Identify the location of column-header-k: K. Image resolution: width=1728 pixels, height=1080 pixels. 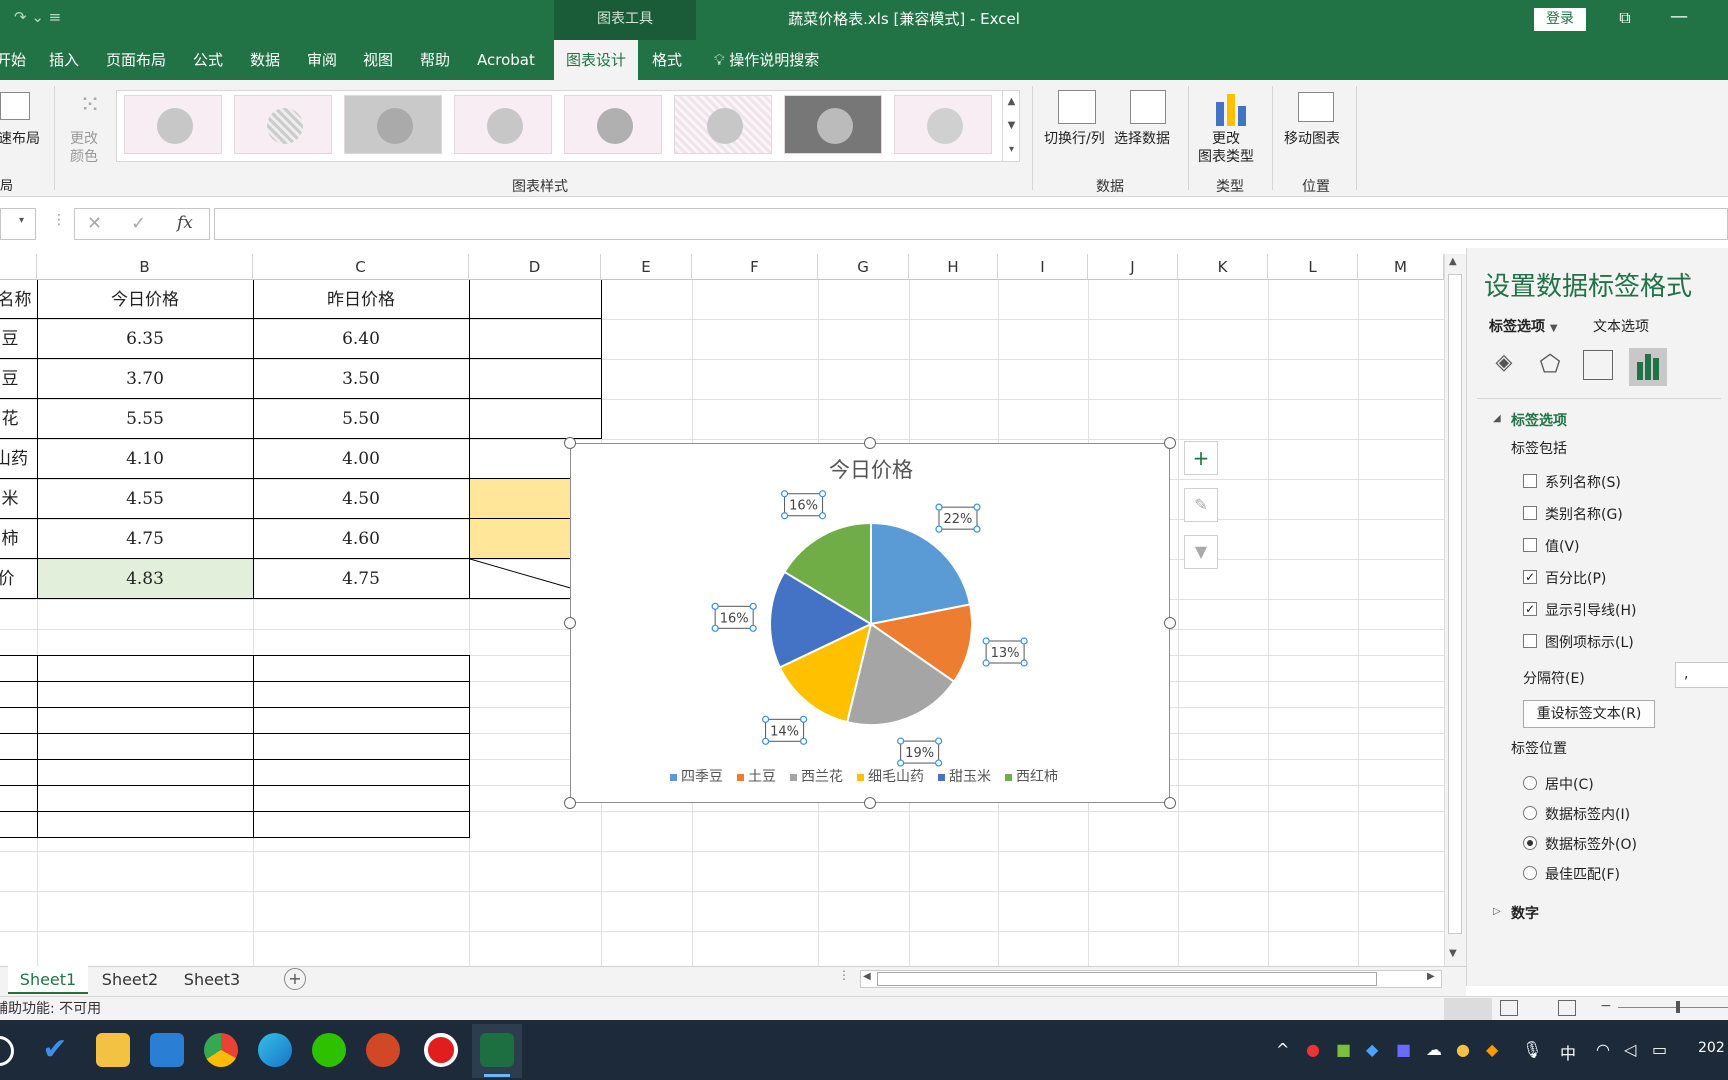
(1223, 267).